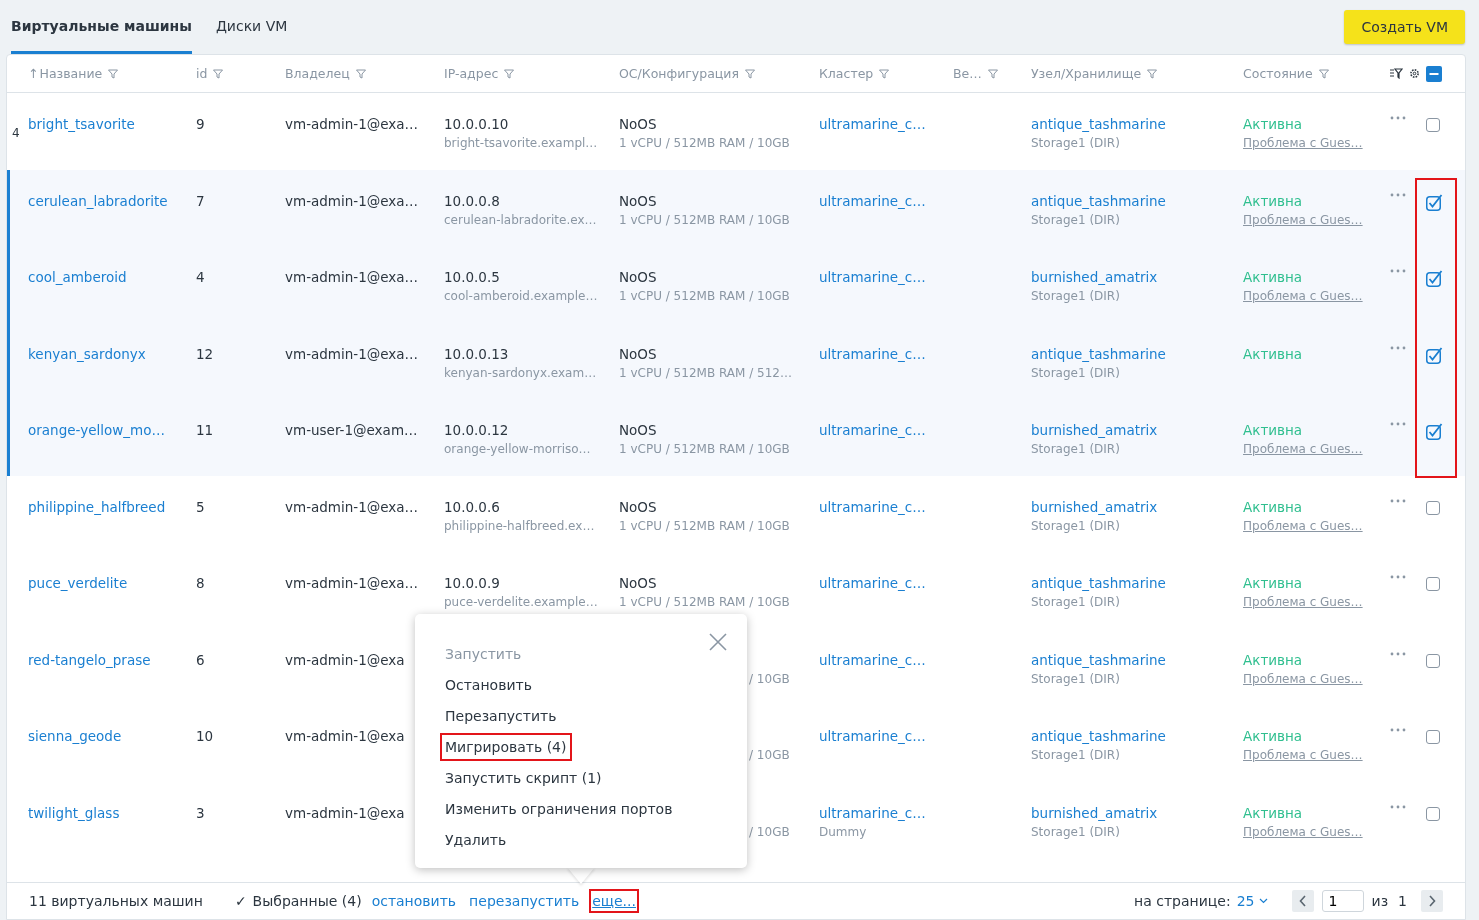 The image size is (1479, 920). Describe the element at coordinates (1086, 73) in the screenshot. I see `column-header: Узел/Хранилище` at that location.